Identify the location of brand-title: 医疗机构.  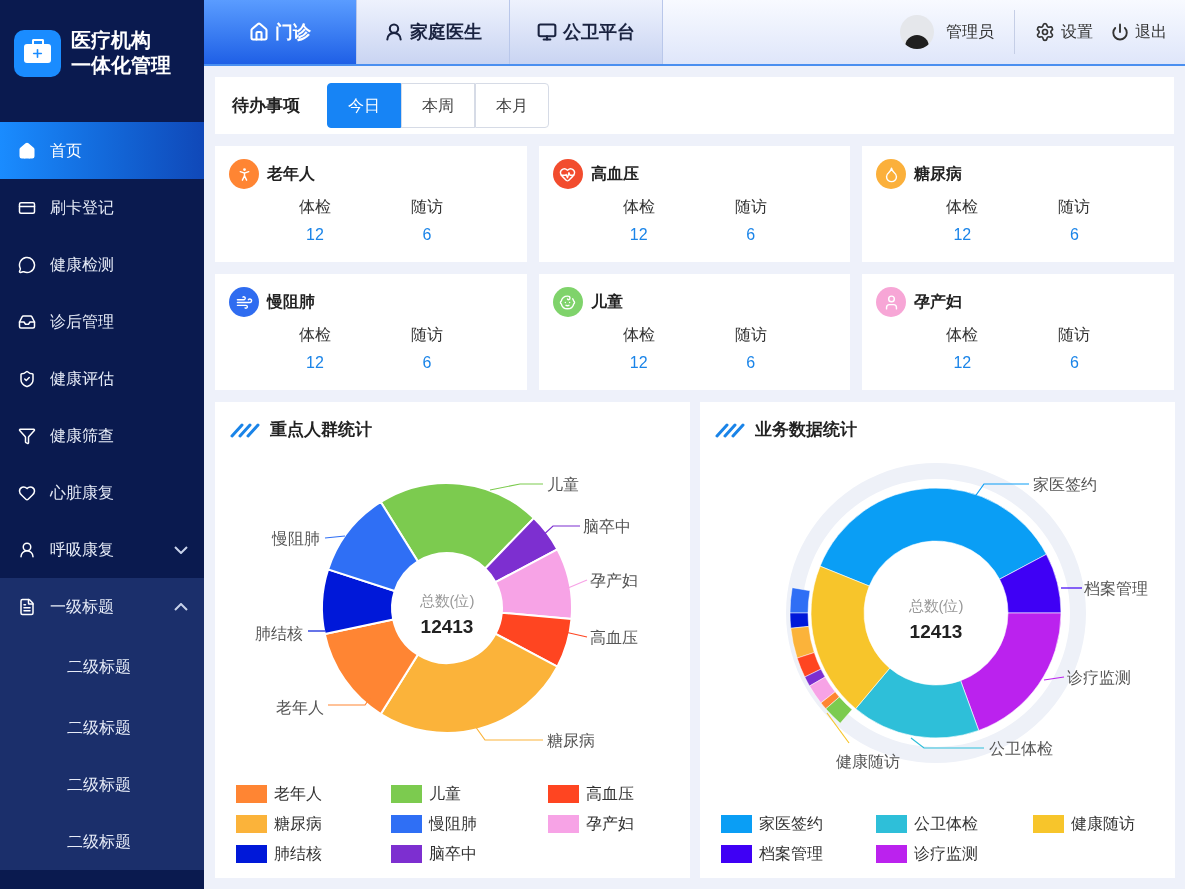
(111, 40).